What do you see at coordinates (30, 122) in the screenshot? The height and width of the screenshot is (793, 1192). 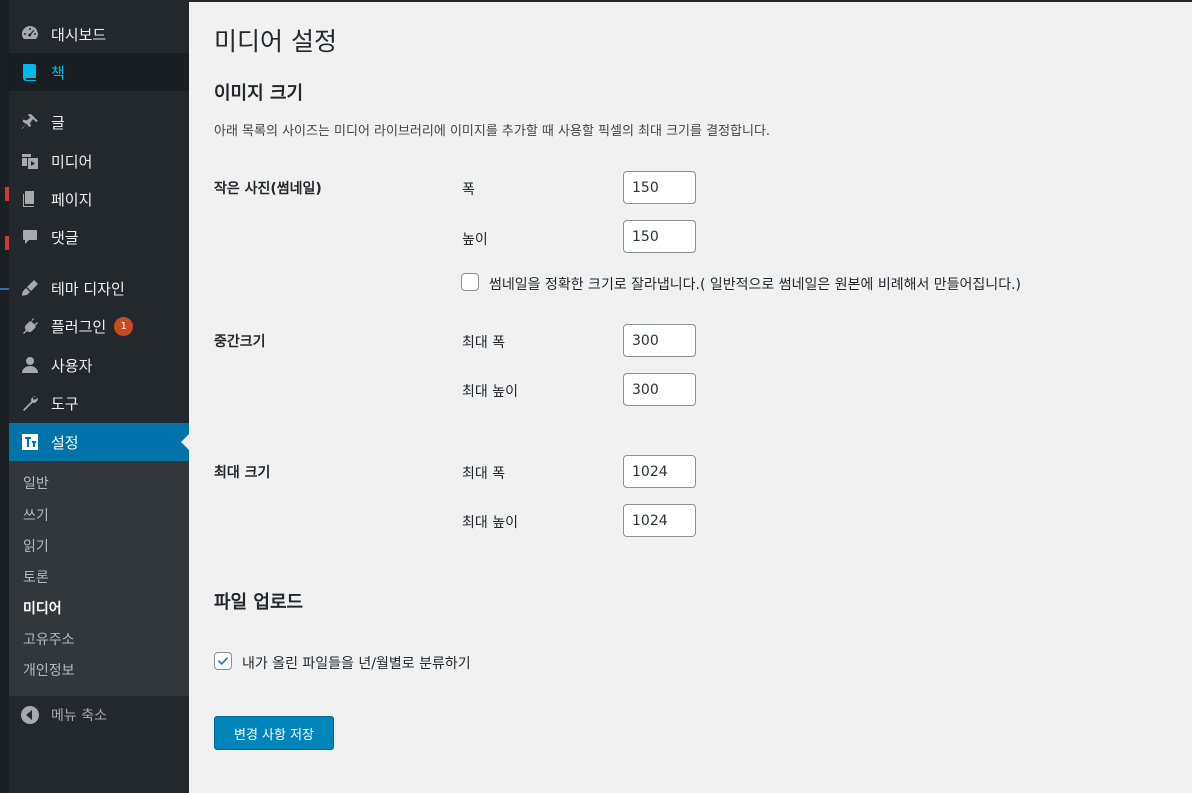 I see `pin-icon` at bounding box center [30, 122].